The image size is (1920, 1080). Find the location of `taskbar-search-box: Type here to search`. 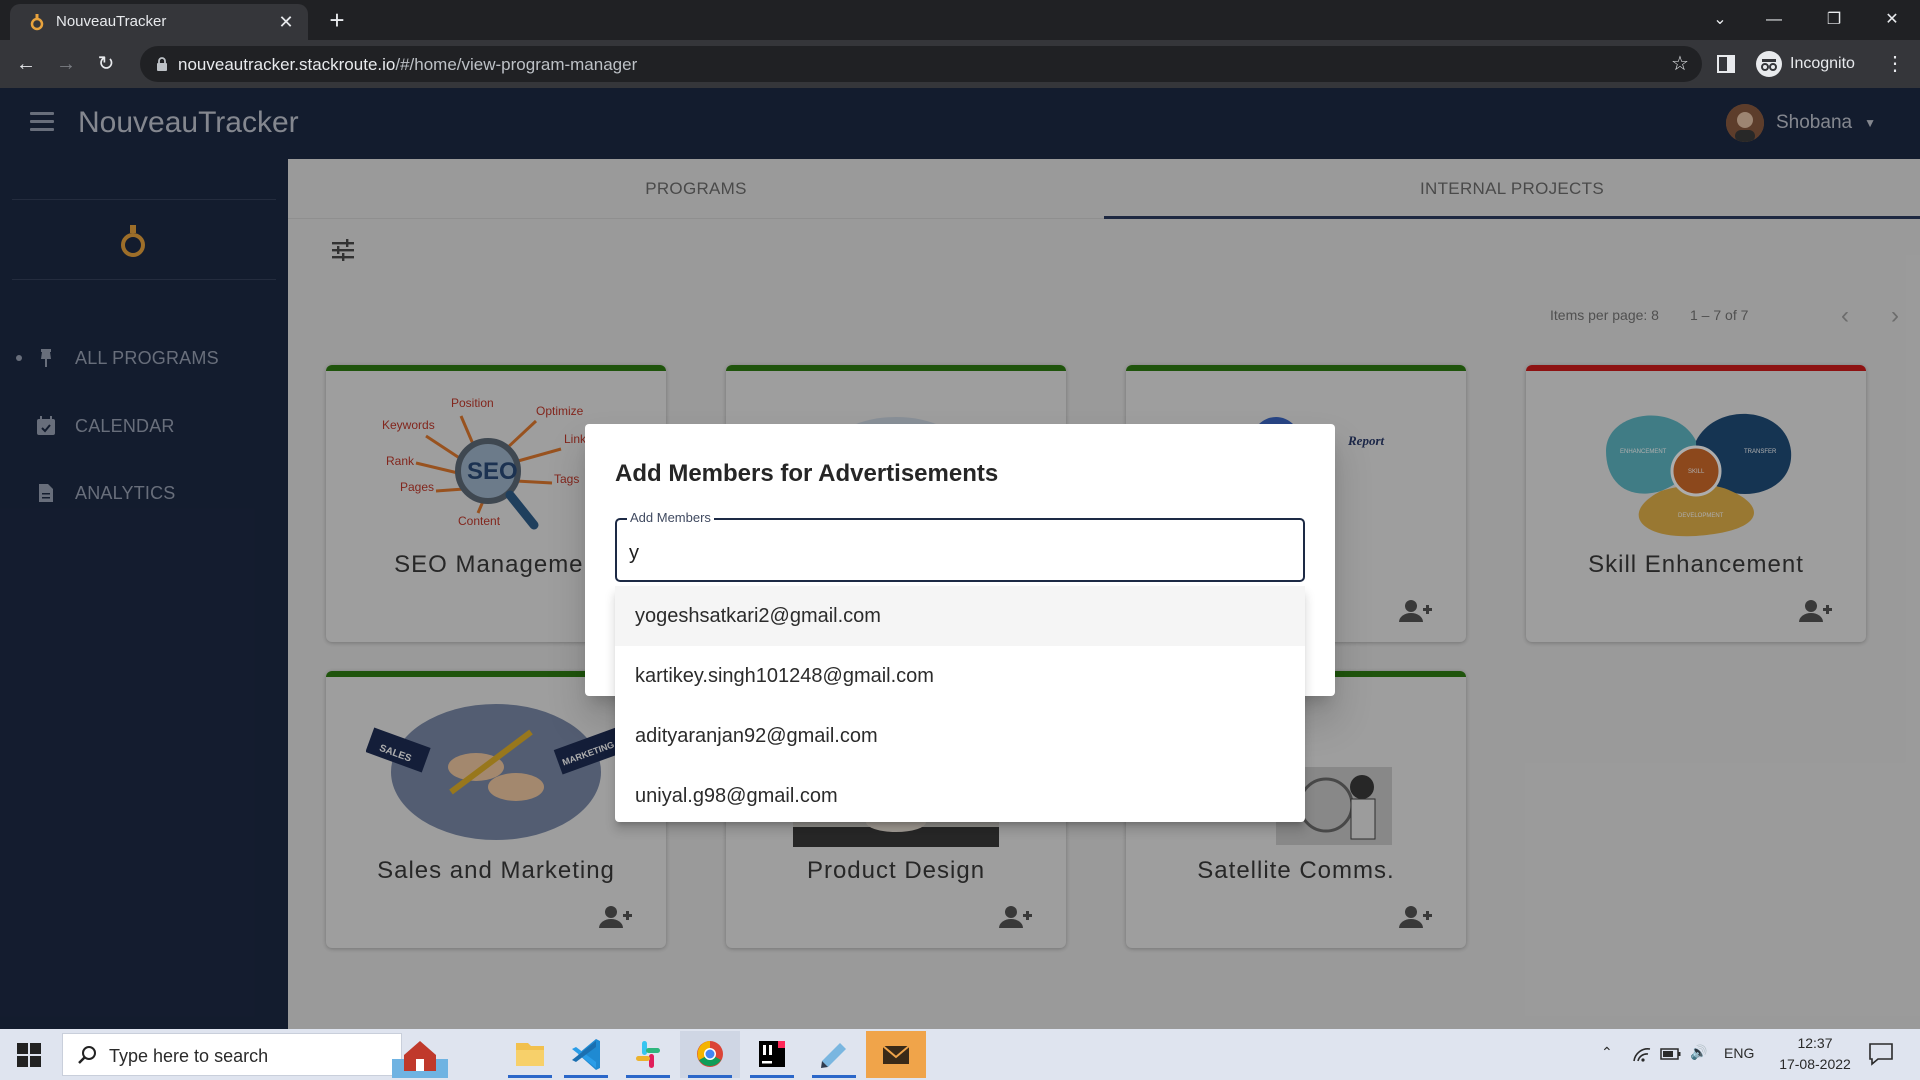

taskbar-search-box: Type here to search is located at coordinates (232, 1054).